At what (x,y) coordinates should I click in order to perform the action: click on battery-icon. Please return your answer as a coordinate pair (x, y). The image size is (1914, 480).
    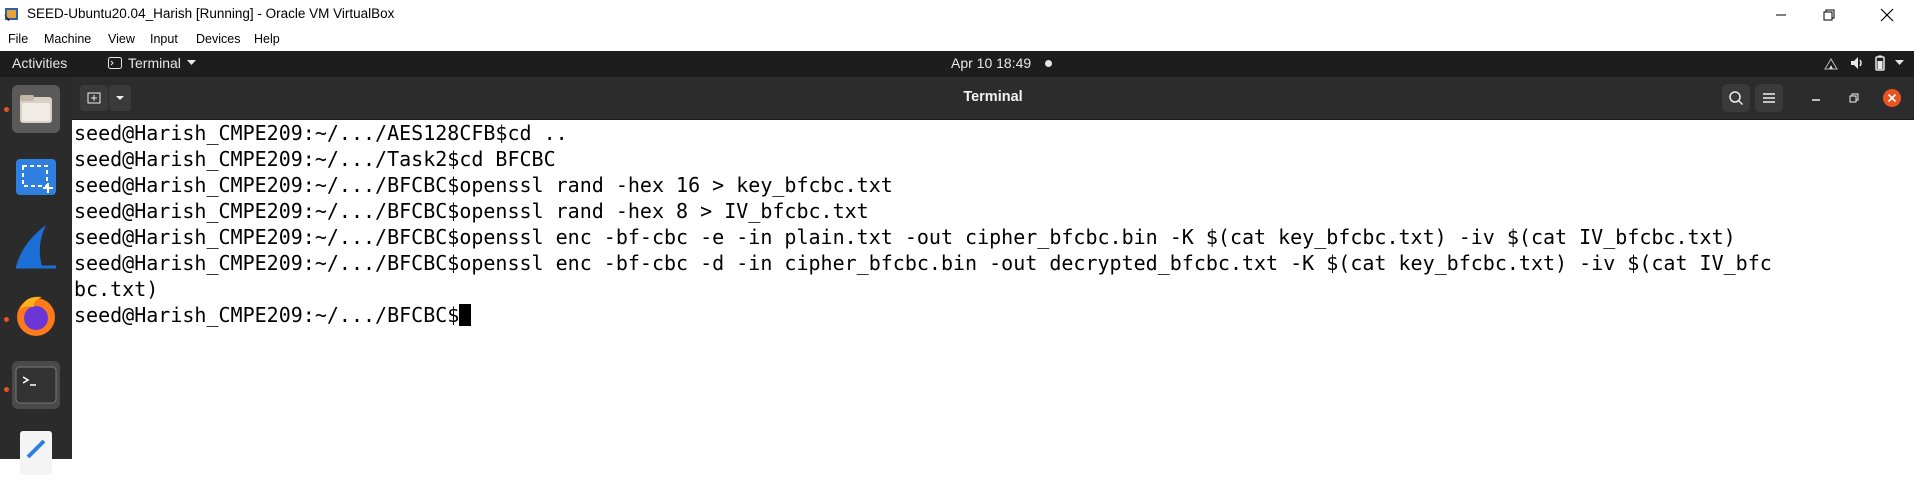
    Looking at the image, I should click on (1880, 63).